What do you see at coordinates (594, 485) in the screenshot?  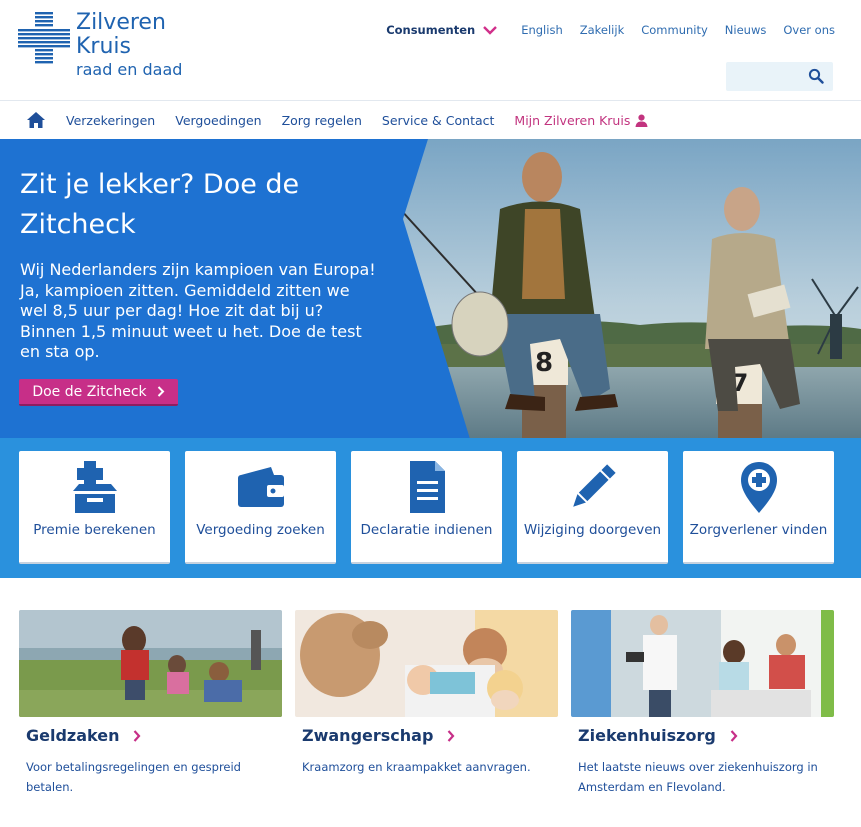 I see `pencil-icon` at bounding box center [594, 485].